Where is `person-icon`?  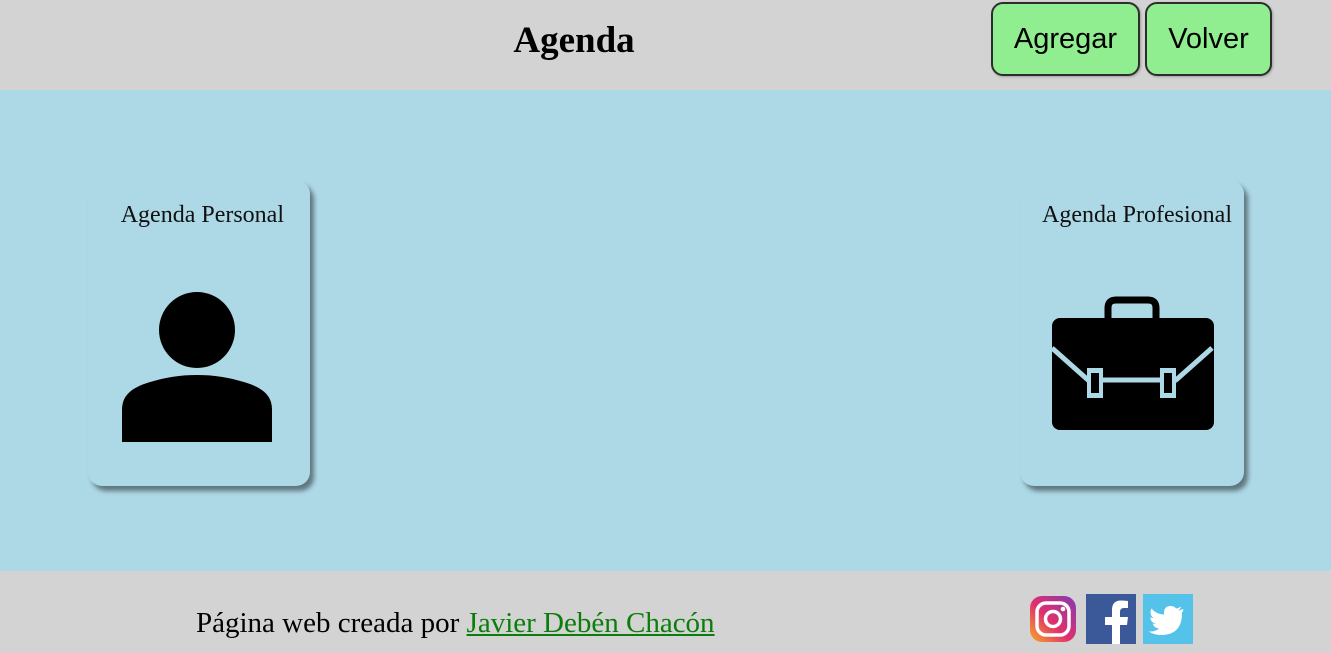 person-icon is located at coordinates (197, 367).